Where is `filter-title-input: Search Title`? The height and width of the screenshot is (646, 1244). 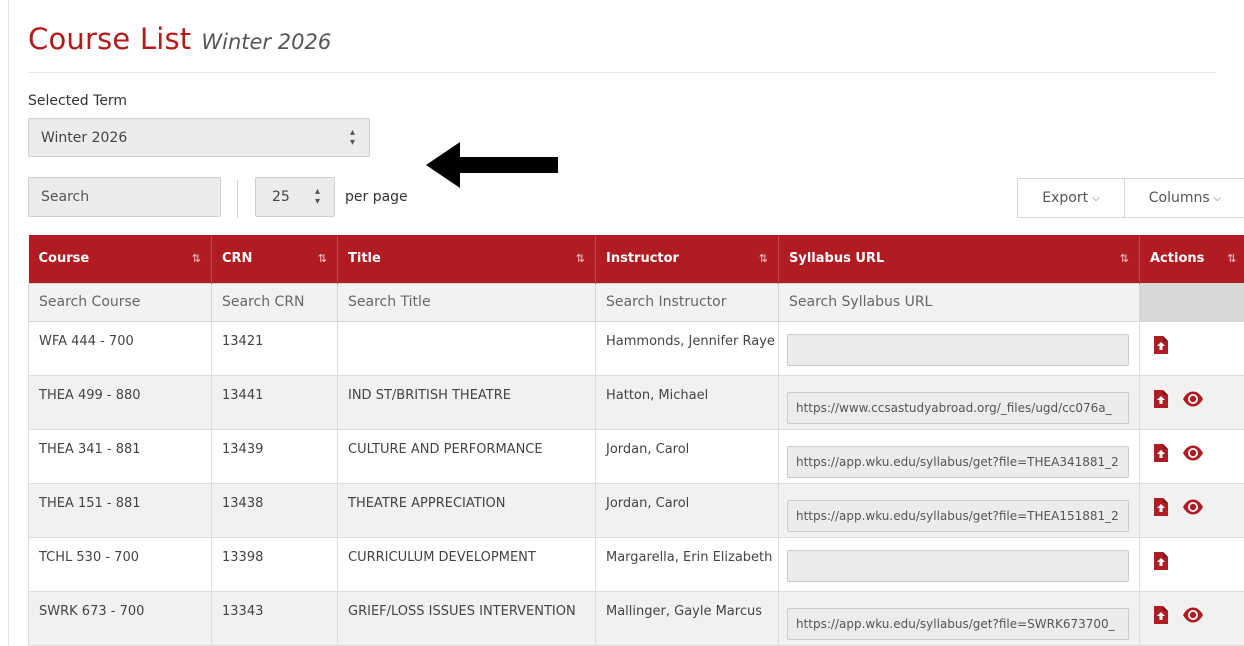 filter-title-input: Search Title is located at coordinates (466, 302).